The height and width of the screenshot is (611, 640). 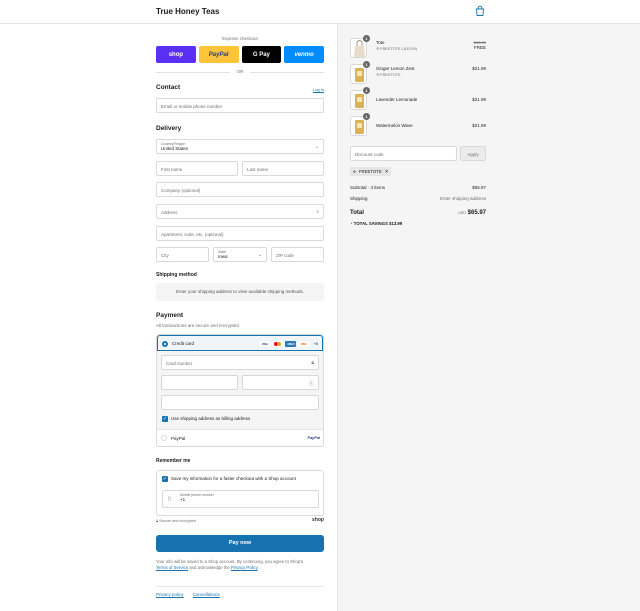 I want to click on email-field: Email or mobile phone number, so click(x=240, y=105).